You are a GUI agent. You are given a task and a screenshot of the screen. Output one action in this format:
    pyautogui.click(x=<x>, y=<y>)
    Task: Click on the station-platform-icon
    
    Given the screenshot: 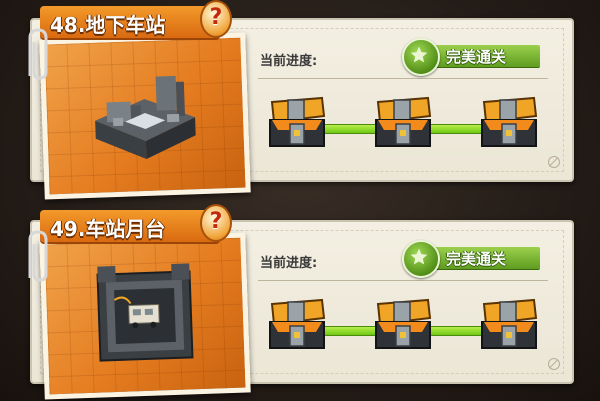 What is the action you would take?
    pyautogui.click(x=145, y=312)
    